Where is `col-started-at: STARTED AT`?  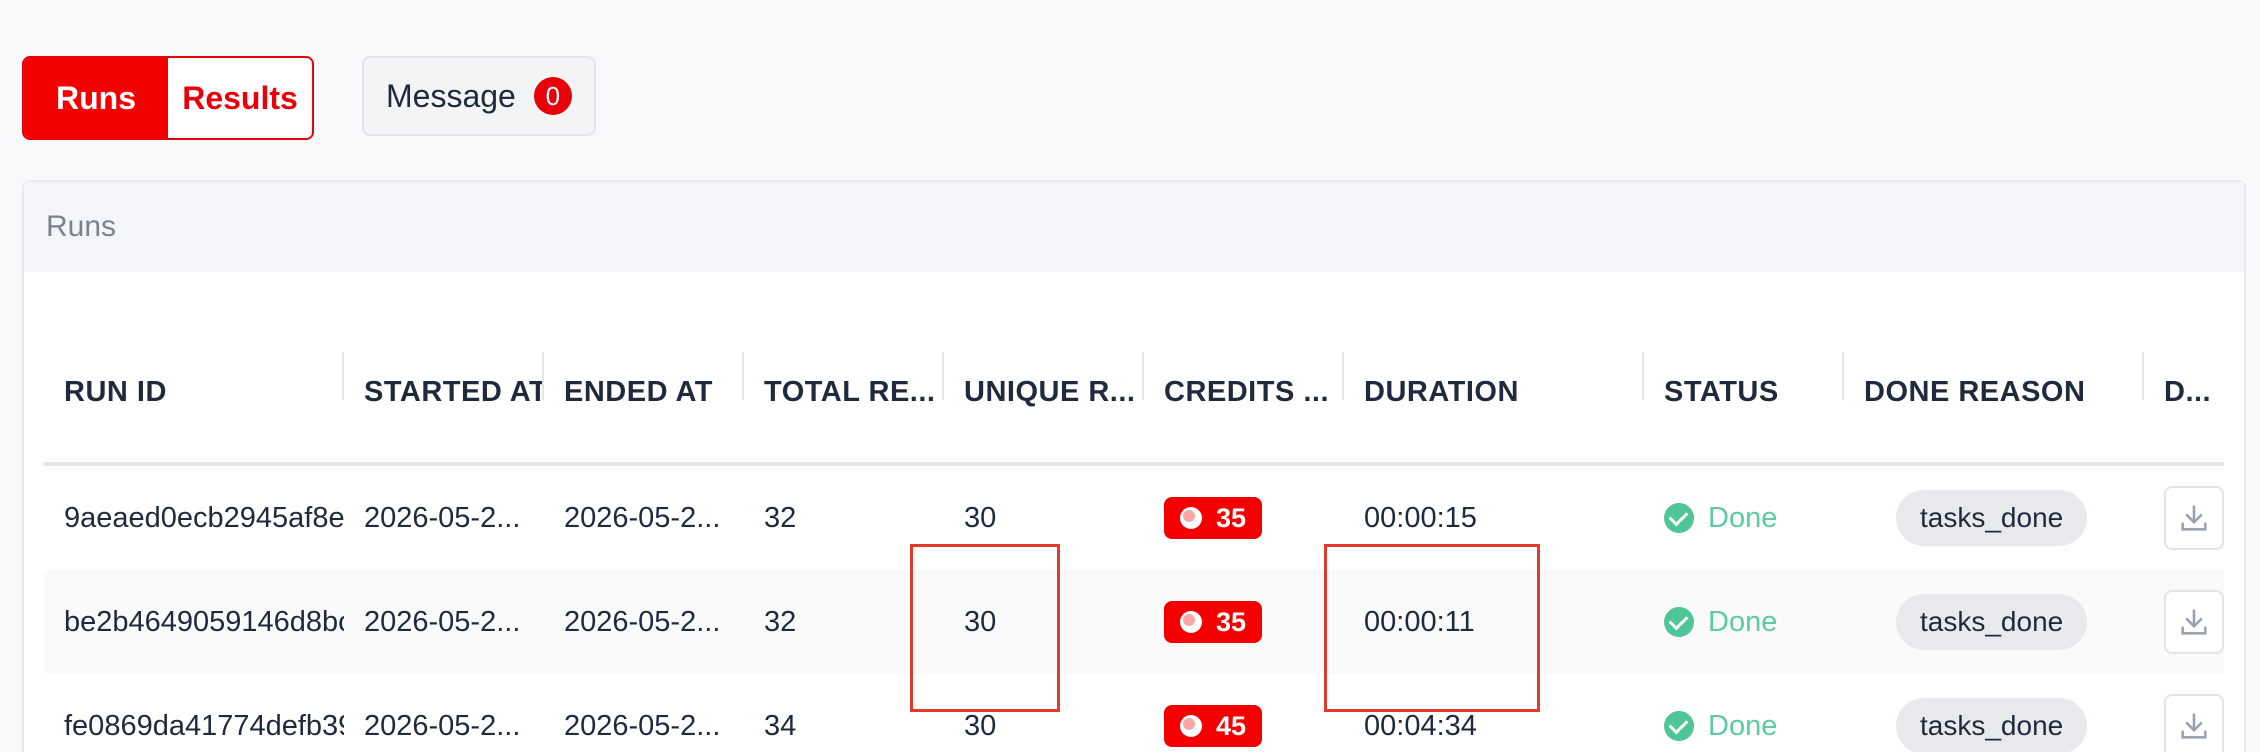
col-started-at: STARTED AT is located at coordinates (444, 392).